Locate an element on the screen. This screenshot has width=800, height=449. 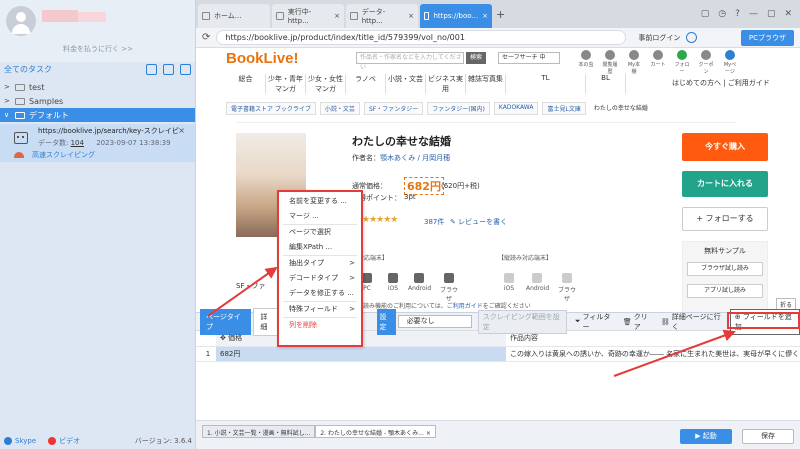
nav-item: 総合 is located at coordinates (246, 84).